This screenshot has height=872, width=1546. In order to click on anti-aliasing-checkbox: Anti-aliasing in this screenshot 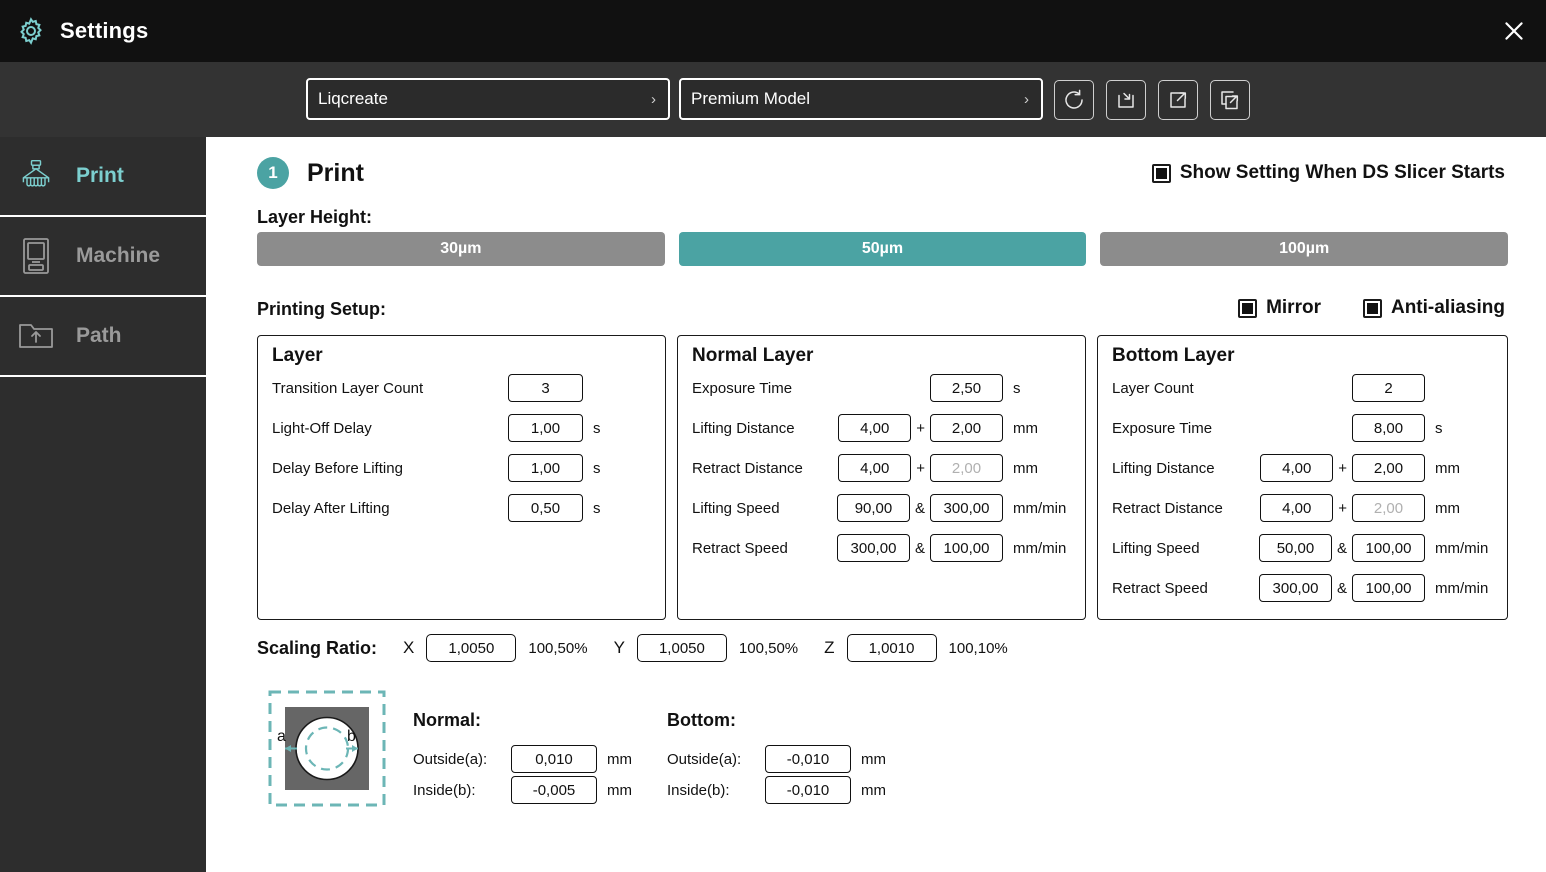, I will do `click(1433, 308)`.